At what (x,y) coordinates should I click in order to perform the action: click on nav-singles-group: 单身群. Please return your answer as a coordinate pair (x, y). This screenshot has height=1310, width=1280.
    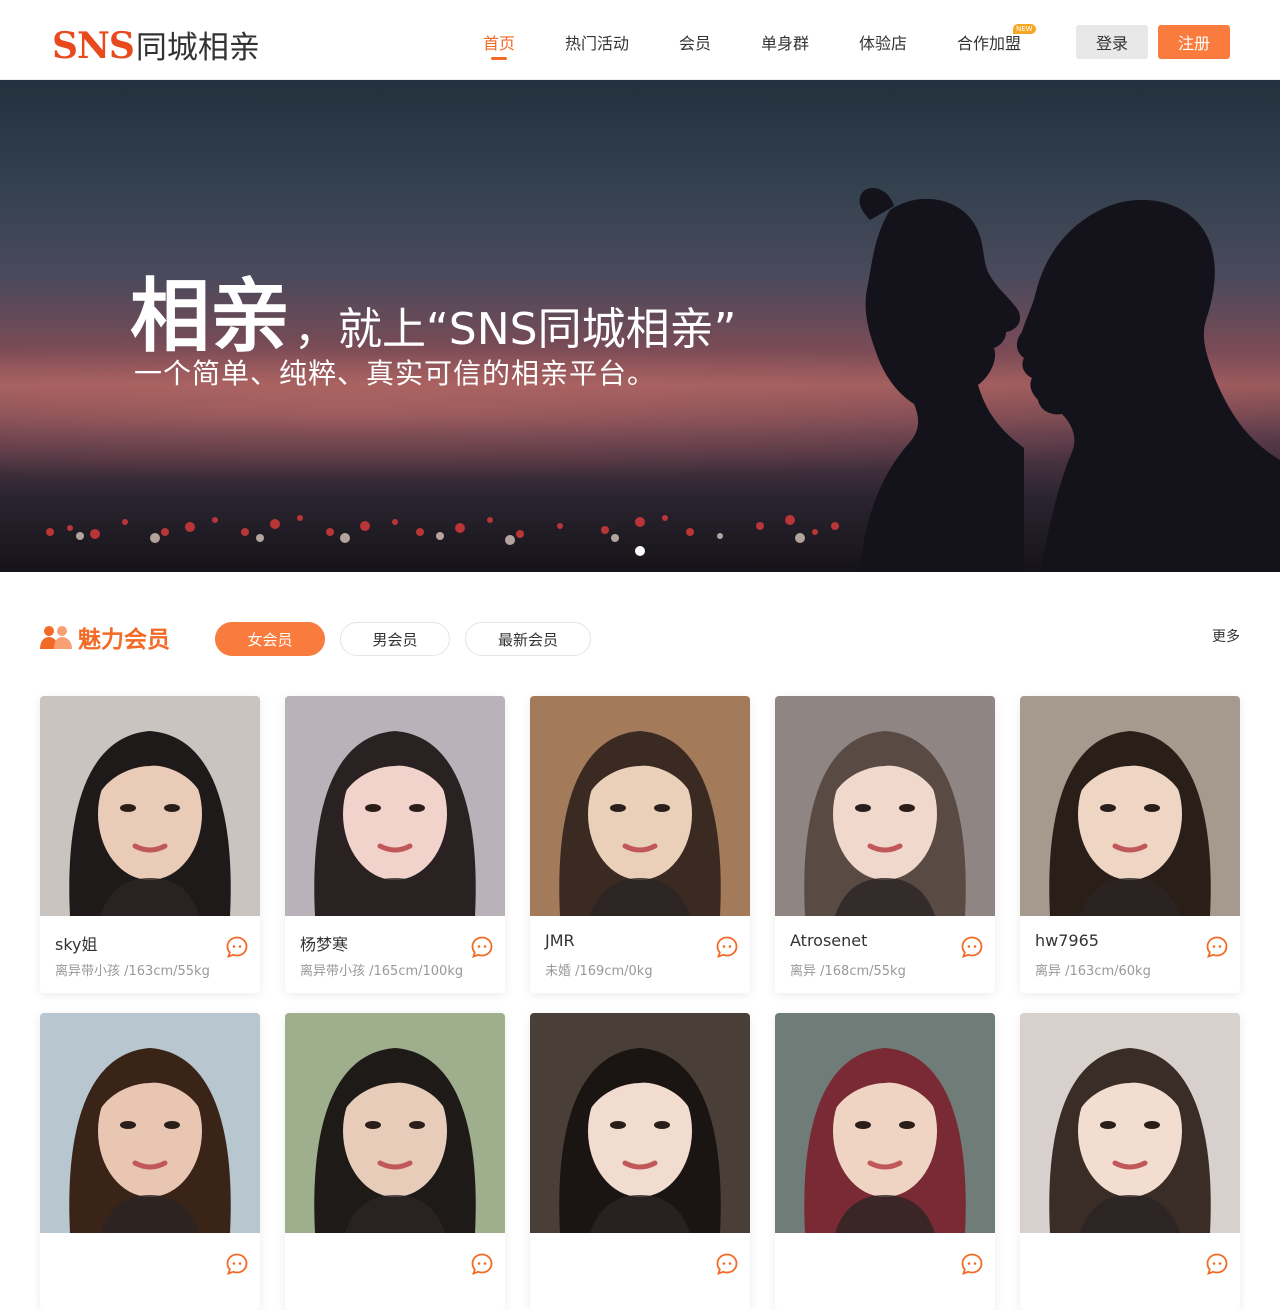
    Looking at the image, I should click on (785, 42).